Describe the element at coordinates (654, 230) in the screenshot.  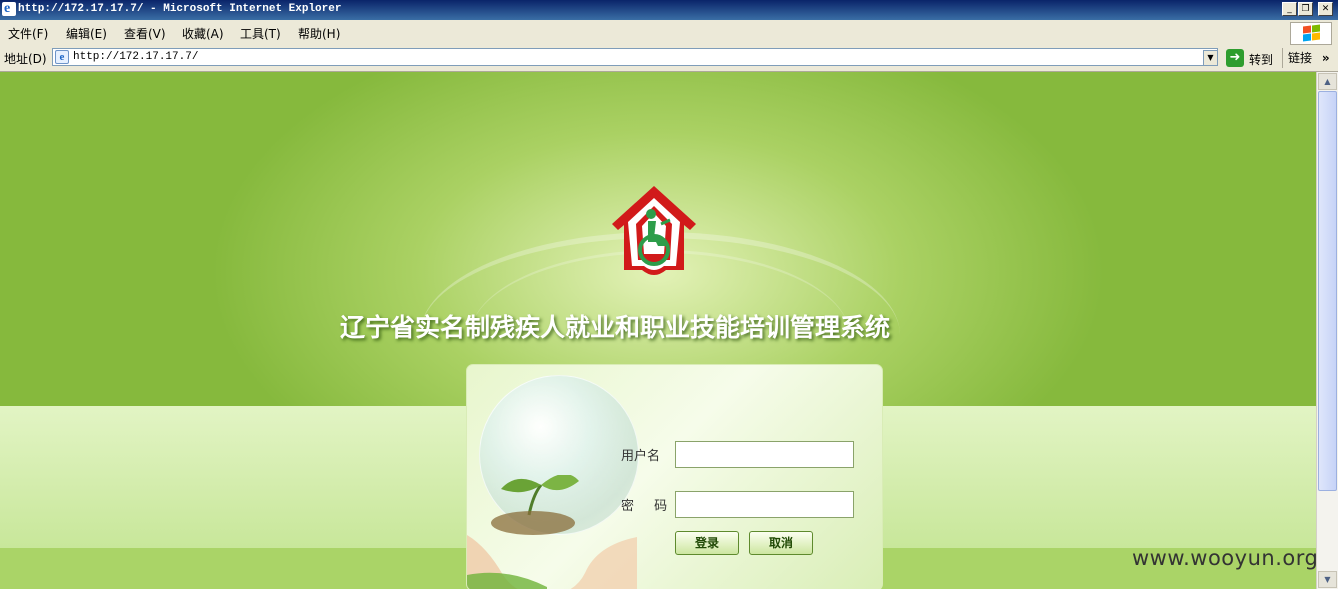
I see `disability-federation-logo` at that location.